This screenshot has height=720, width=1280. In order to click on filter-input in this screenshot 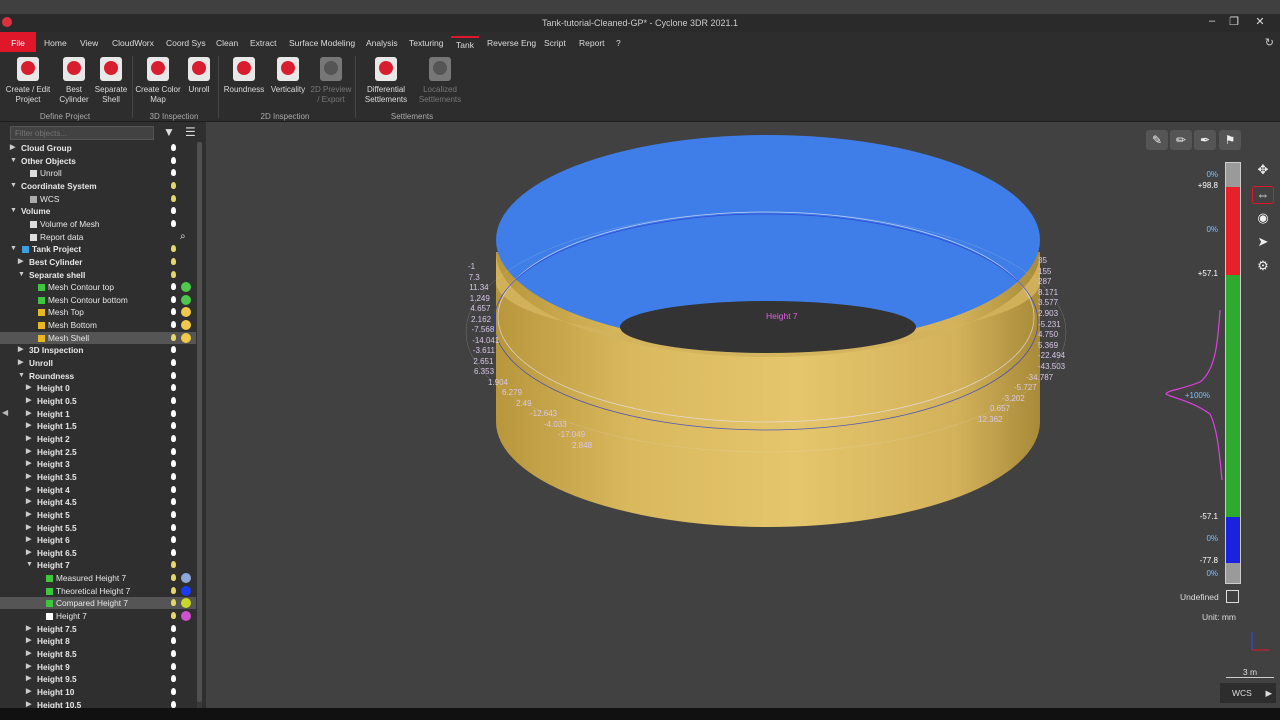, I will do `click(82, 133)`.